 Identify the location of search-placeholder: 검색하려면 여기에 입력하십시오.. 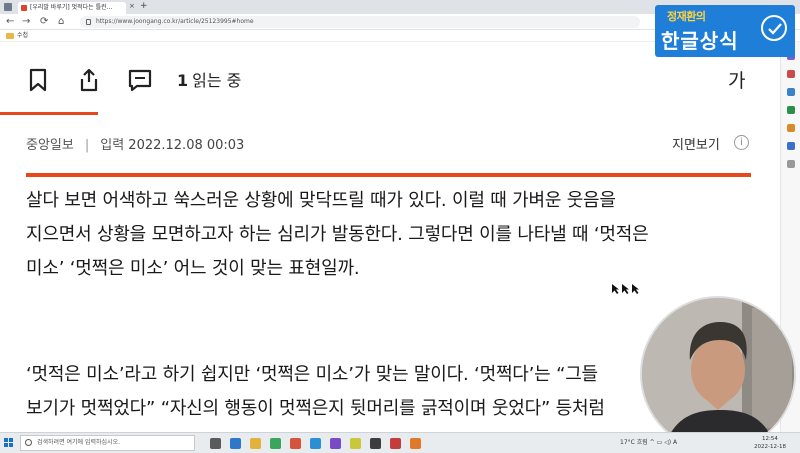
(79, 442).